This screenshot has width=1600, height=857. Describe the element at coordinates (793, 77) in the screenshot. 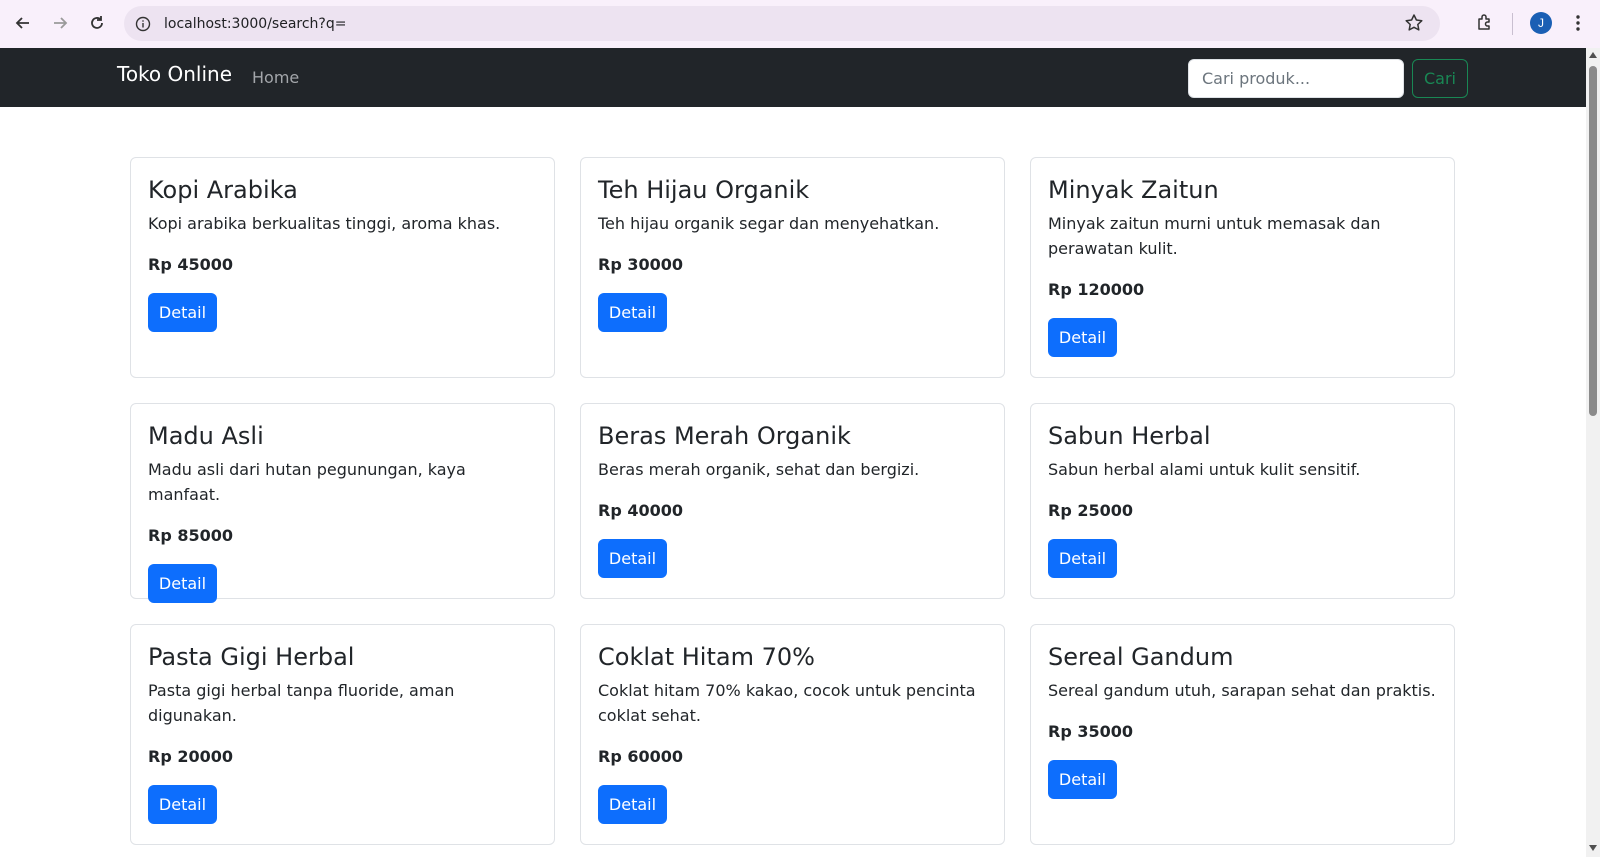

I see `navbar: Toko Online Home Cari` at that location.